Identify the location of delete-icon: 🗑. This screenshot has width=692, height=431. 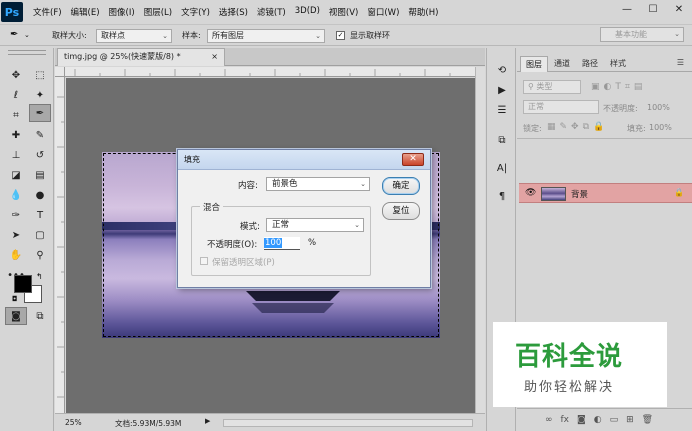
(647, 420).